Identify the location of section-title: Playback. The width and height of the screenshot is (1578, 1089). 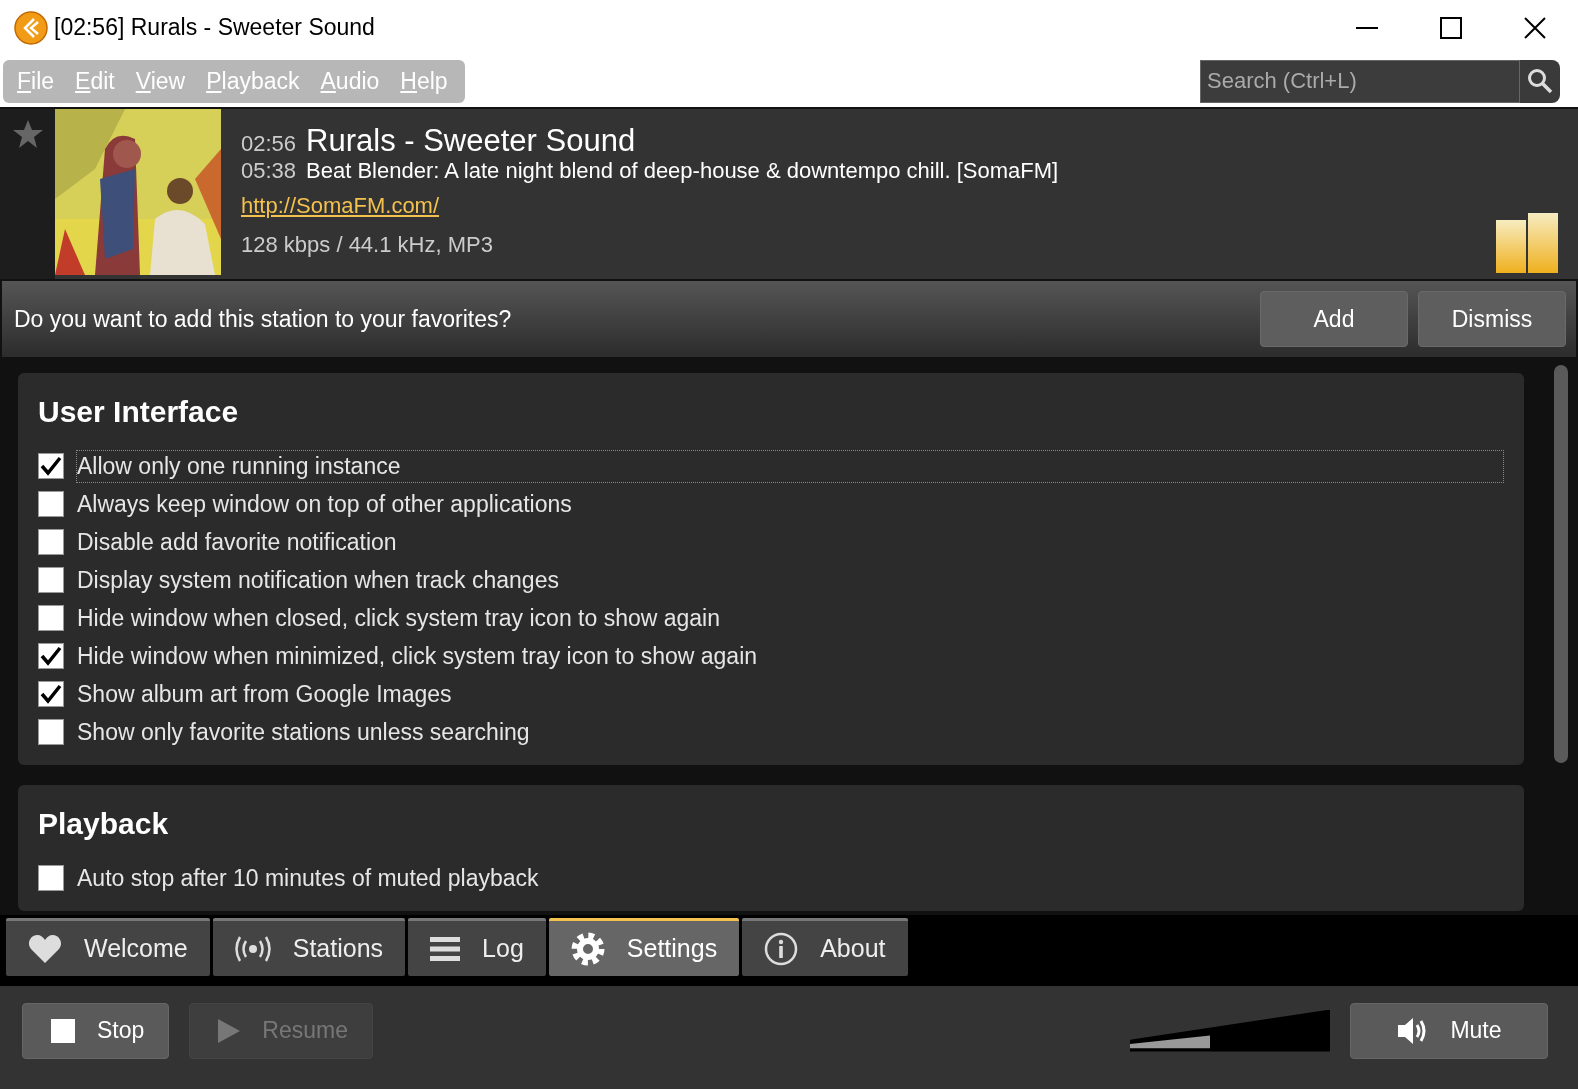
(104, 824).